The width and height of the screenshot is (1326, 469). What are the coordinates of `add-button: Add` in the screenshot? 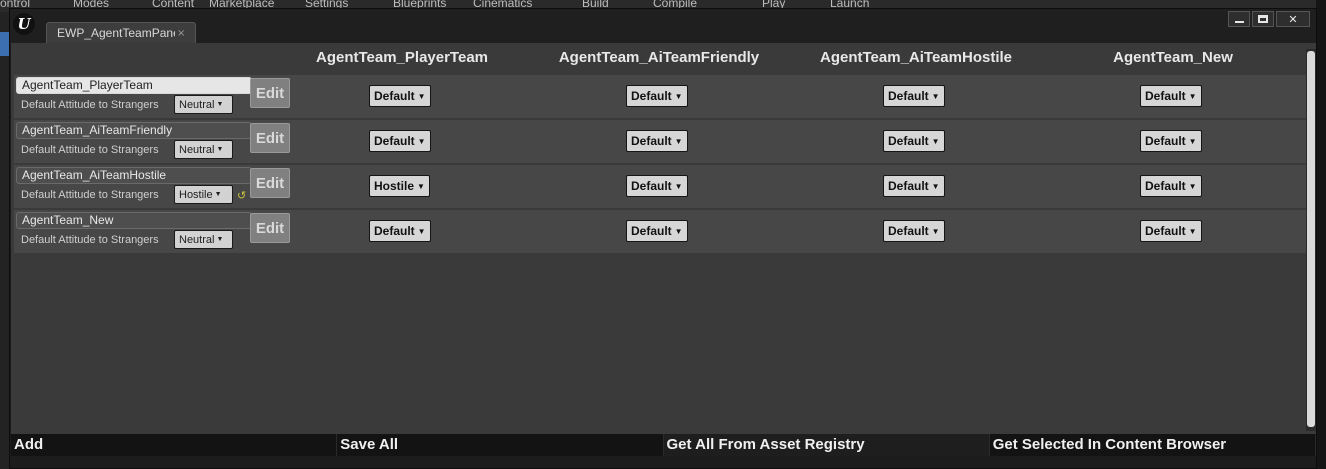 It's located at (174, 445).